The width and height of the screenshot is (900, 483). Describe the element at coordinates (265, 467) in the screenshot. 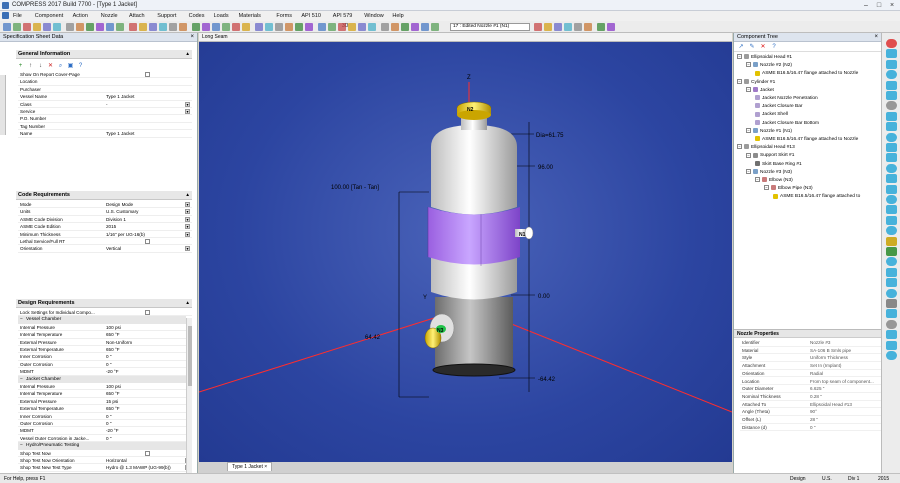

I see `document-tab-close-icon: ×` at that location.